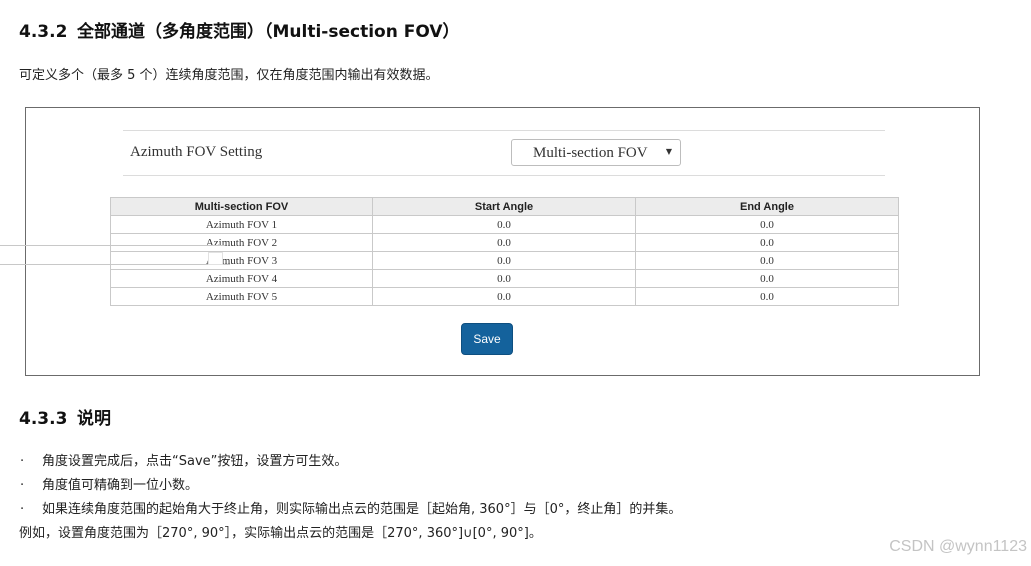 This screenshot has width=1031, height=566. What do you see at coordinates (241, 278) in the screenshot?
I see `fov-name-cell: Azimuth FOV 4` at bounding box center [241, 278].